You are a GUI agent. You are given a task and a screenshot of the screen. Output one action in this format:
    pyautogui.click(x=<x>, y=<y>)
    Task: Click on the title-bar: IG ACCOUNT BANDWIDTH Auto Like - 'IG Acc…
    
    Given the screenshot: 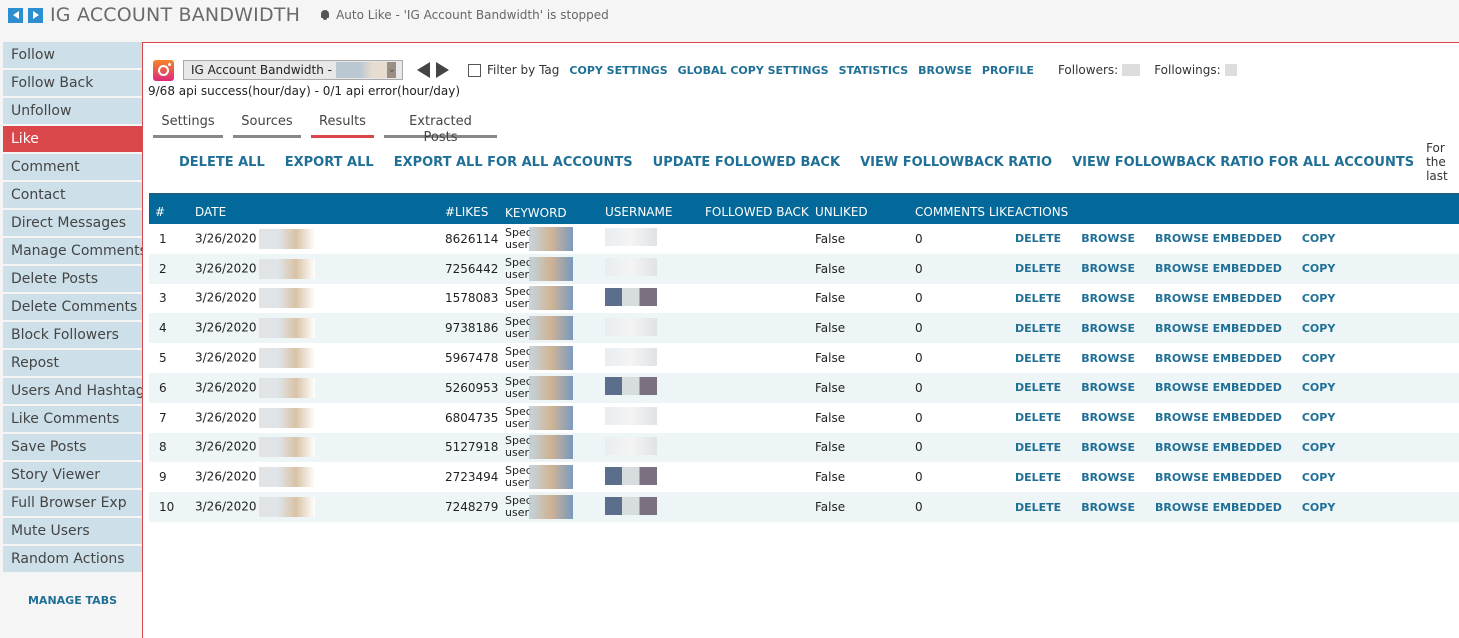 What is the action you would take?
    pyautogui.click(x=729, y=15)
    